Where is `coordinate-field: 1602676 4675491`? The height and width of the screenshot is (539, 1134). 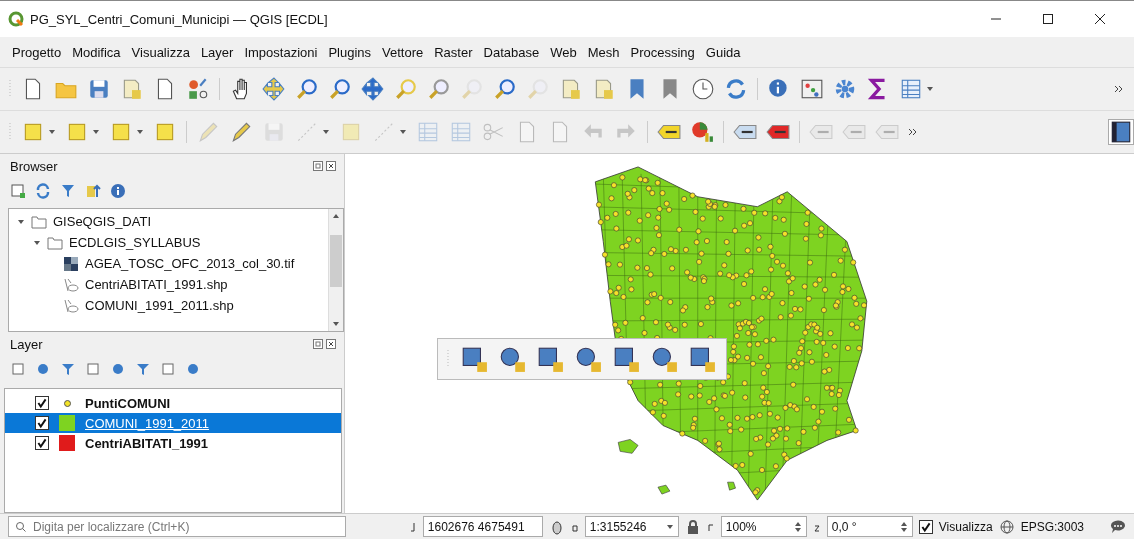
coordinate-field: 1602676 4675491 is located at coordinates (482, 526).